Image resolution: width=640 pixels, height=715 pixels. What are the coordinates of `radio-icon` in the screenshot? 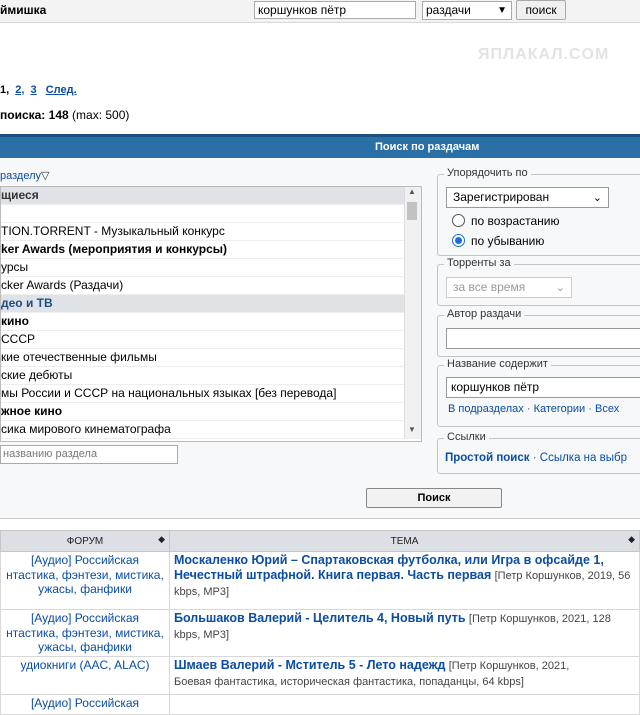 It's located at (458, 220).